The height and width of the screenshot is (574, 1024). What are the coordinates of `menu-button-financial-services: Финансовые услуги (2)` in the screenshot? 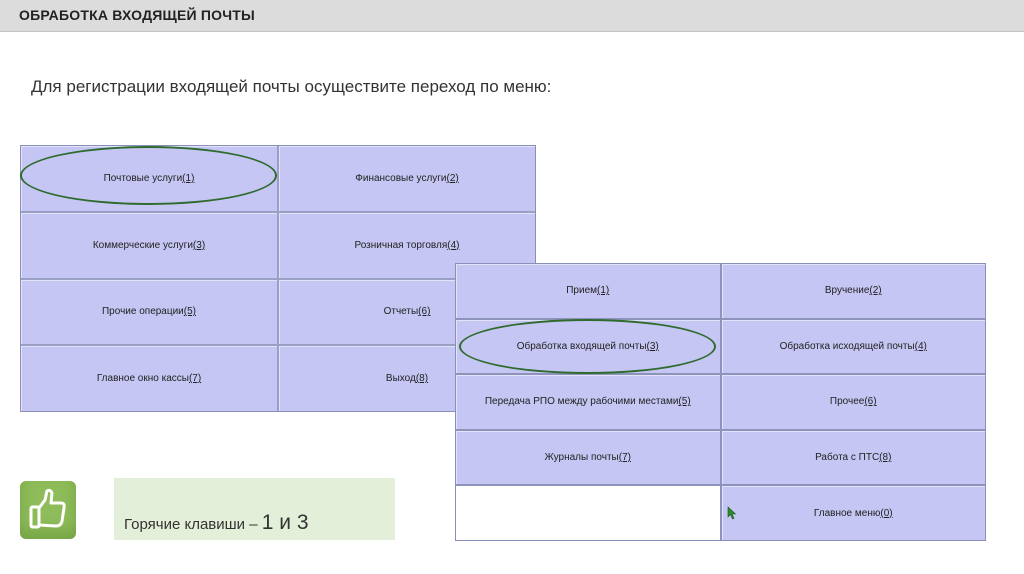 It's located at (407, 178).